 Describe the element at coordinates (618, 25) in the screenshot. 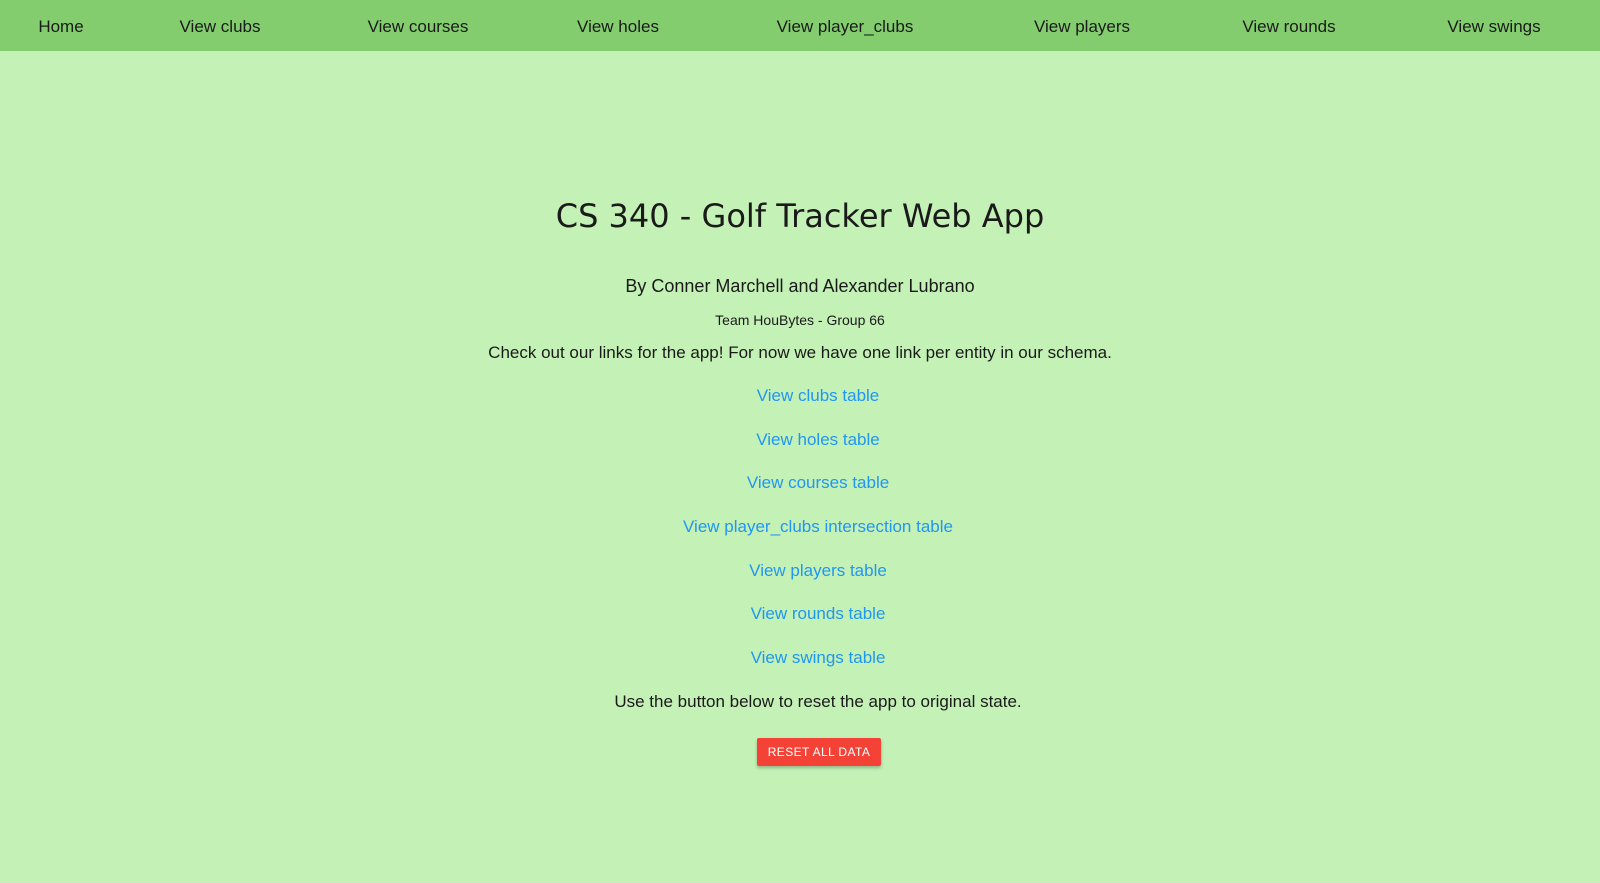

I see `nav-view-holes: View holes` at that location.